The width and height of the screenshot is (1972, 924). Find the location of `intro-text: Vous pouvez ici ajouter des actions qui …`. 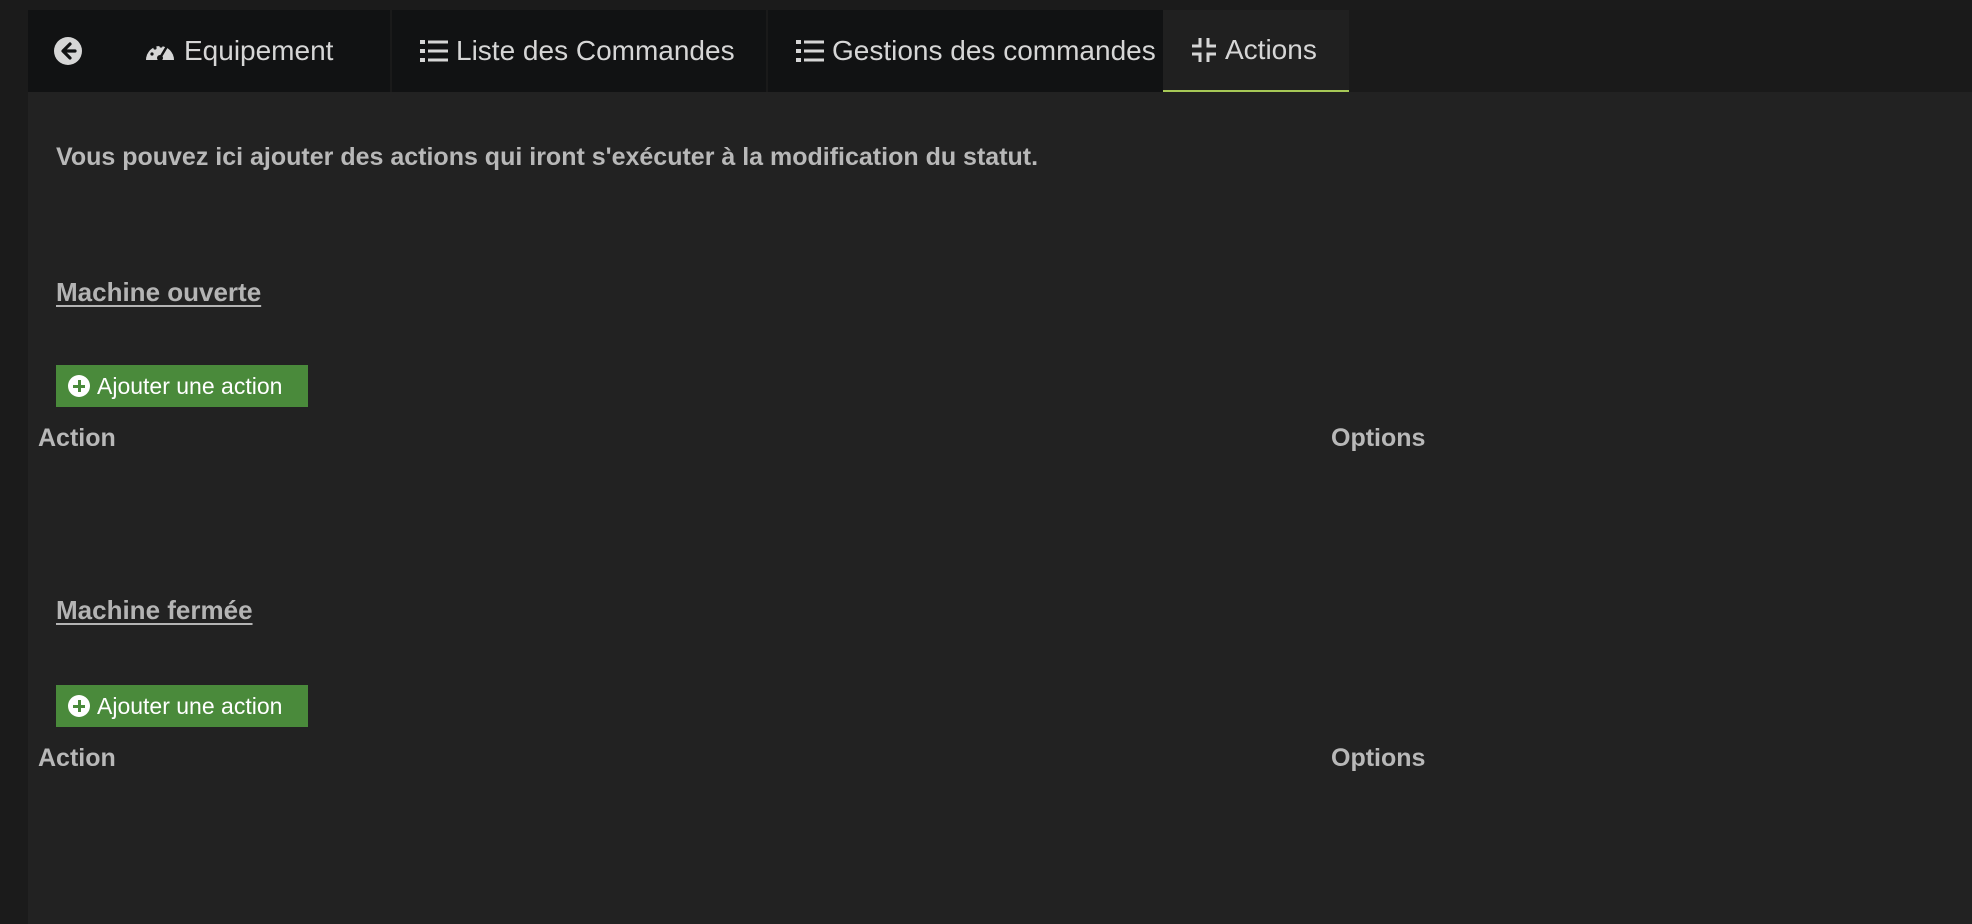

intro-text: Vous pouvez ici ajouter des actions qui … is located at coordinates (547, 157).